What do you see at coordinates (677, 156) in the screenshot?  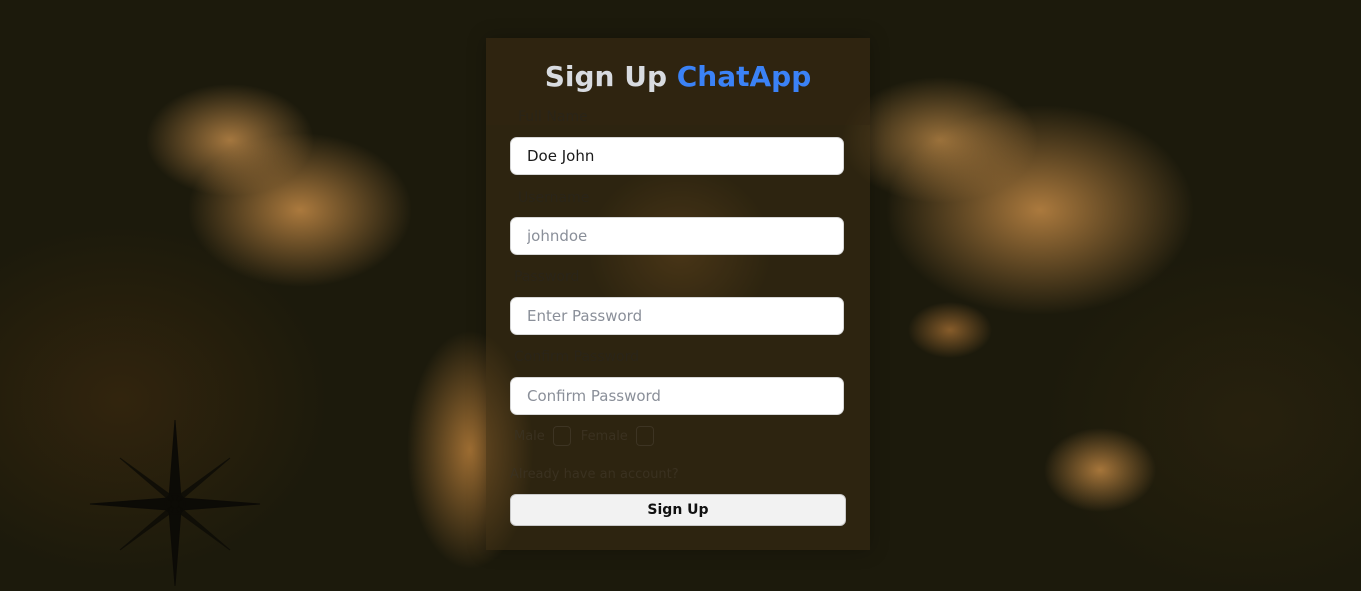 I see `full-name-input` at bounding box center [677, 156].